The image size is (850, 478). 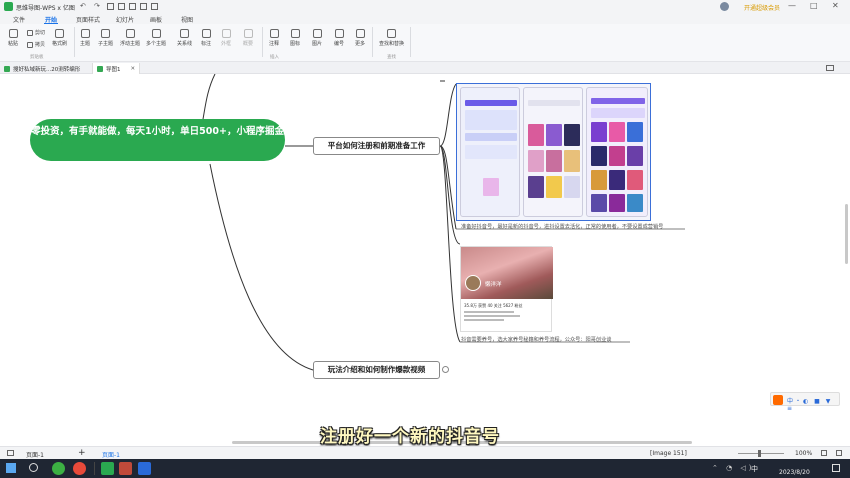 I want to click on ime-floating-toolbar: 中・◐ ■ ▼ ≡, so click(x=805, y=402).